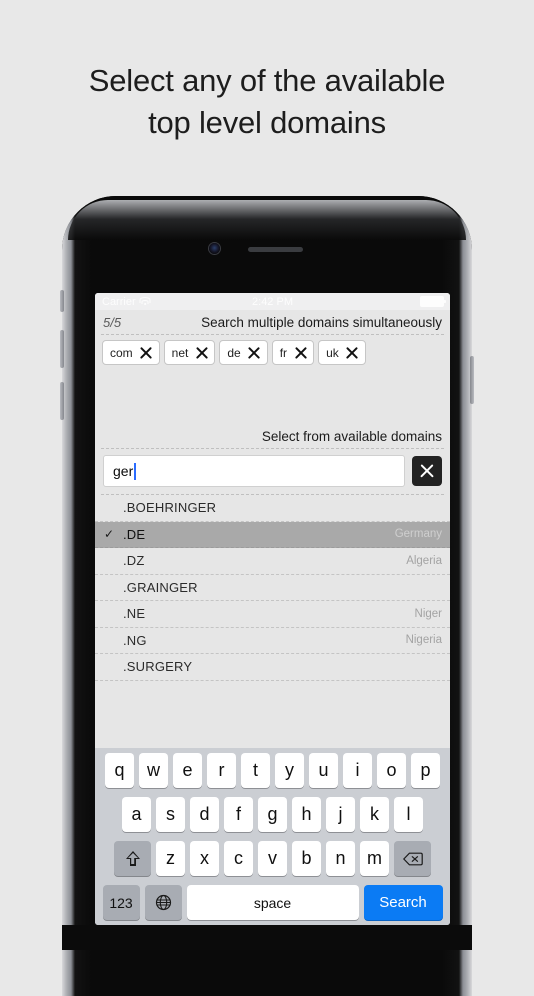 The width and height of the screenshot is (534, 996). I want to click on key-b: b, so click(306, 858).